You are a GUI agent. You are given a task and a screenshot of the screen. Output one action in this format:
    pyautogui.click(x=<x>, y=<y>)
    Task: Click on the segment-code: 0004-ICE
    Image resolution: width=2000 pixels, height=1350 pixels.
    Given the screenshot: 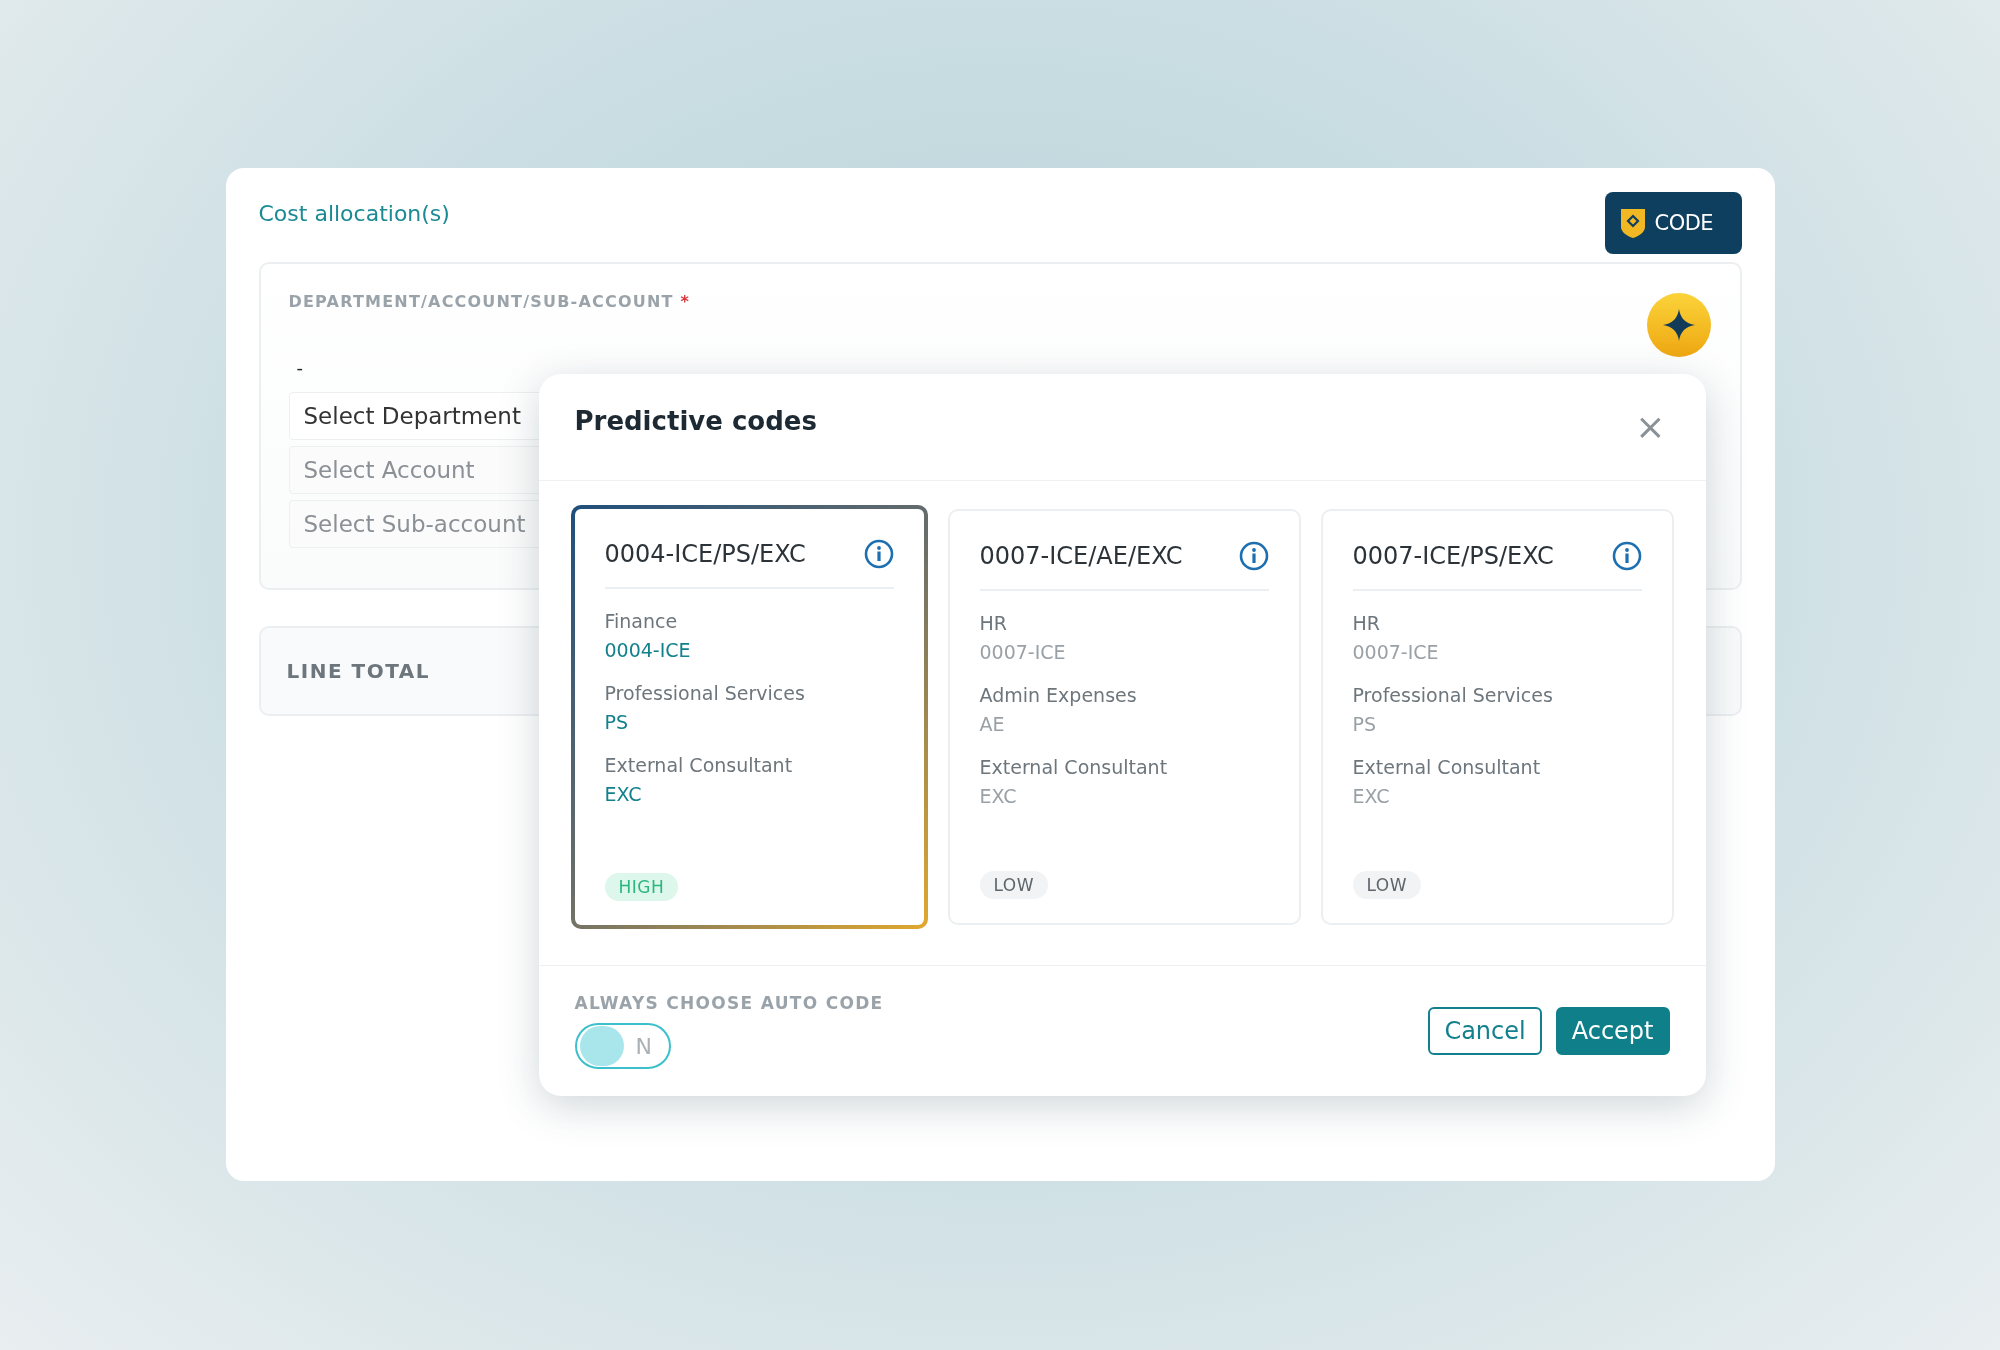 What is the action you would take?
    pyautogui.click(x=648, y=650)
    